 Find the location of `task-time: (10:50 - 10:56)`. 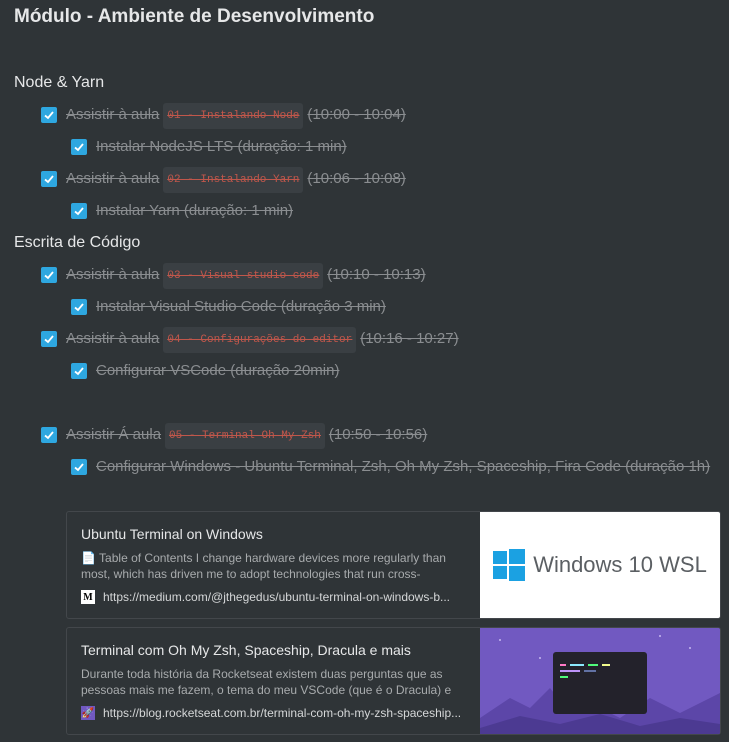

task-time: (10:50 - 10:56) is located at coordinates (378, 434).